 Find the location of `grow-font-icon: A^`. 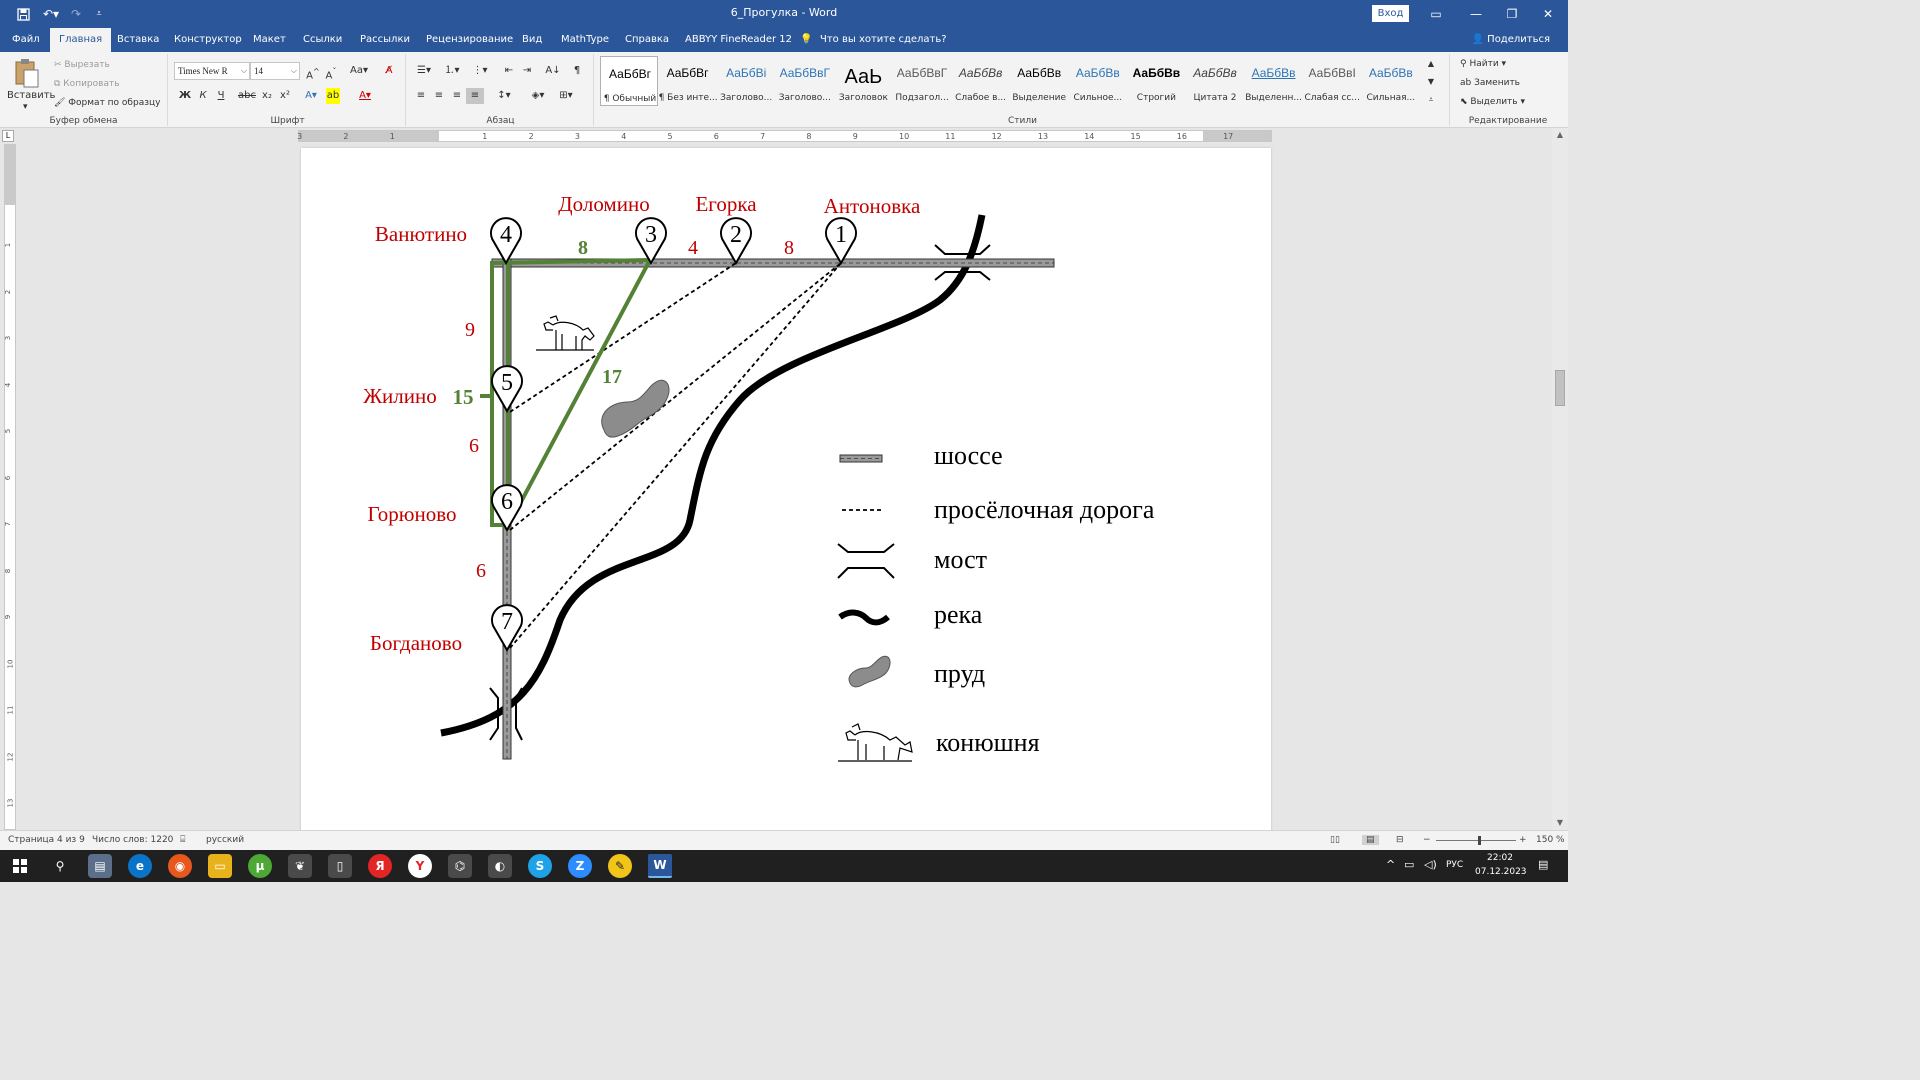

grow-font-icon: A^ is located at coordinates (313, 72).